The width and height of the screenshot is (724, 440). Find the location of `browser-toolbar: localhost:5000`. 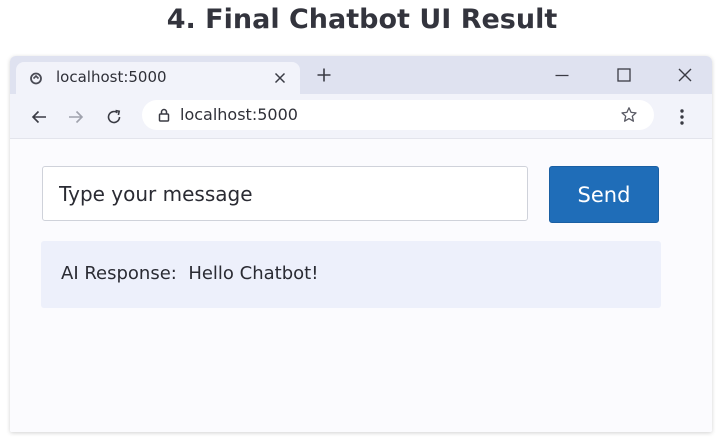

browser-toolbar: localhost:5000 is located at coordinates (361, 116).